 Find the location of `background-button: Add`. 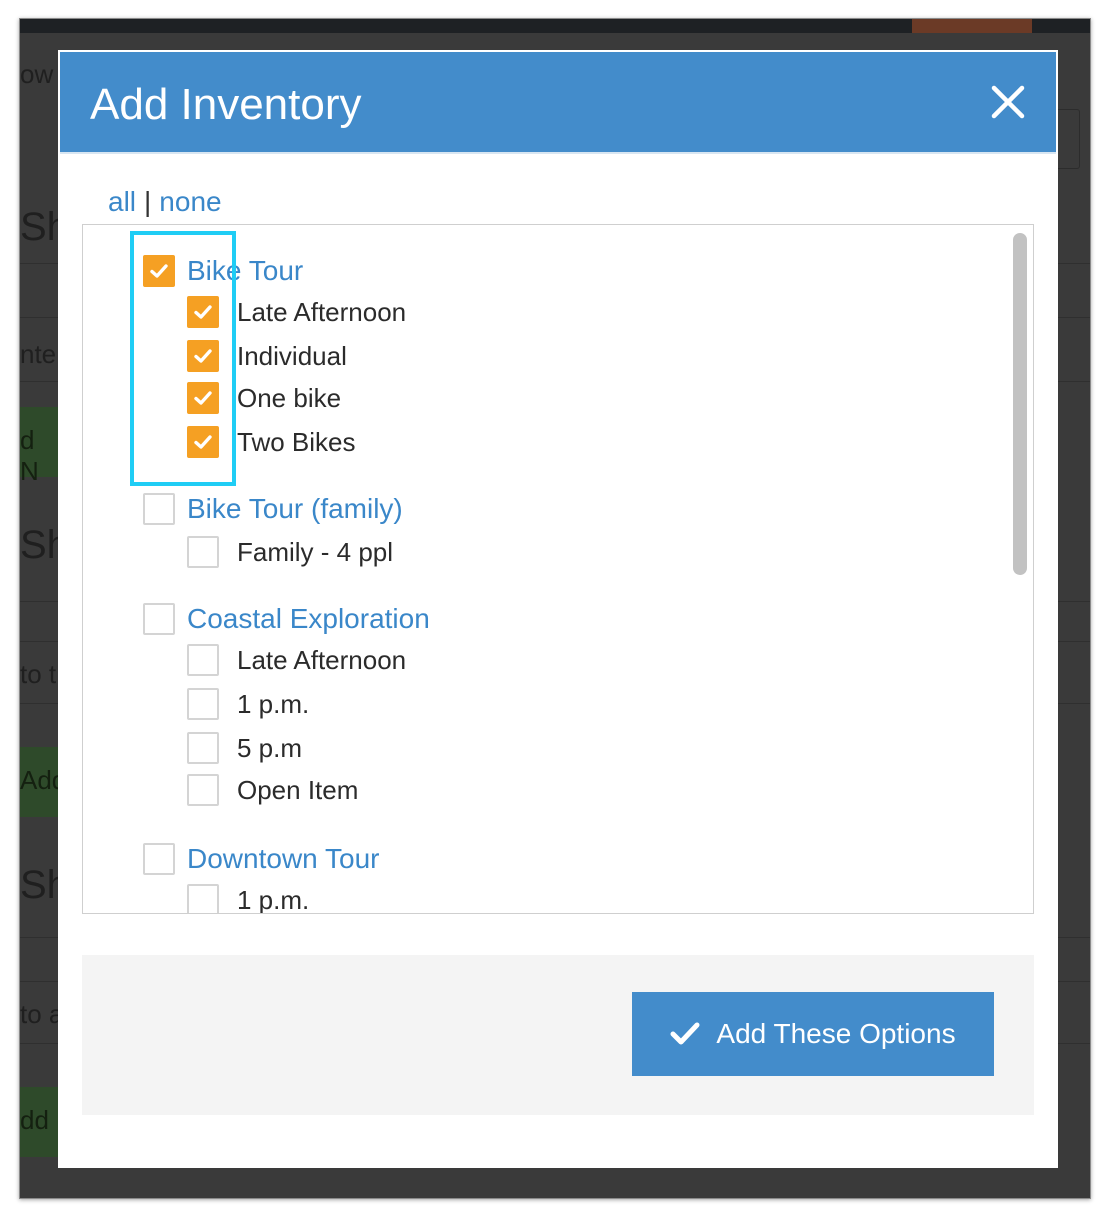

background-button: Add is located at coordinates (43, 782).